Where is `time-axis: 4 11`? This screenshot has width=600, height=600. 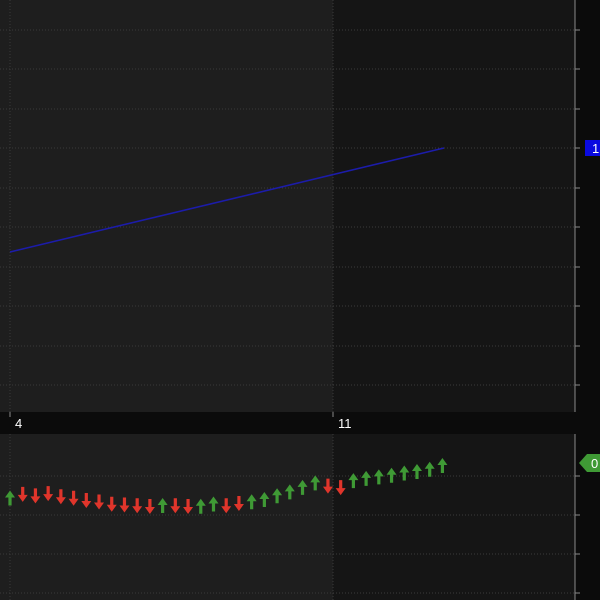 time-axis: 4 11 is located at coordinates (300, 423).